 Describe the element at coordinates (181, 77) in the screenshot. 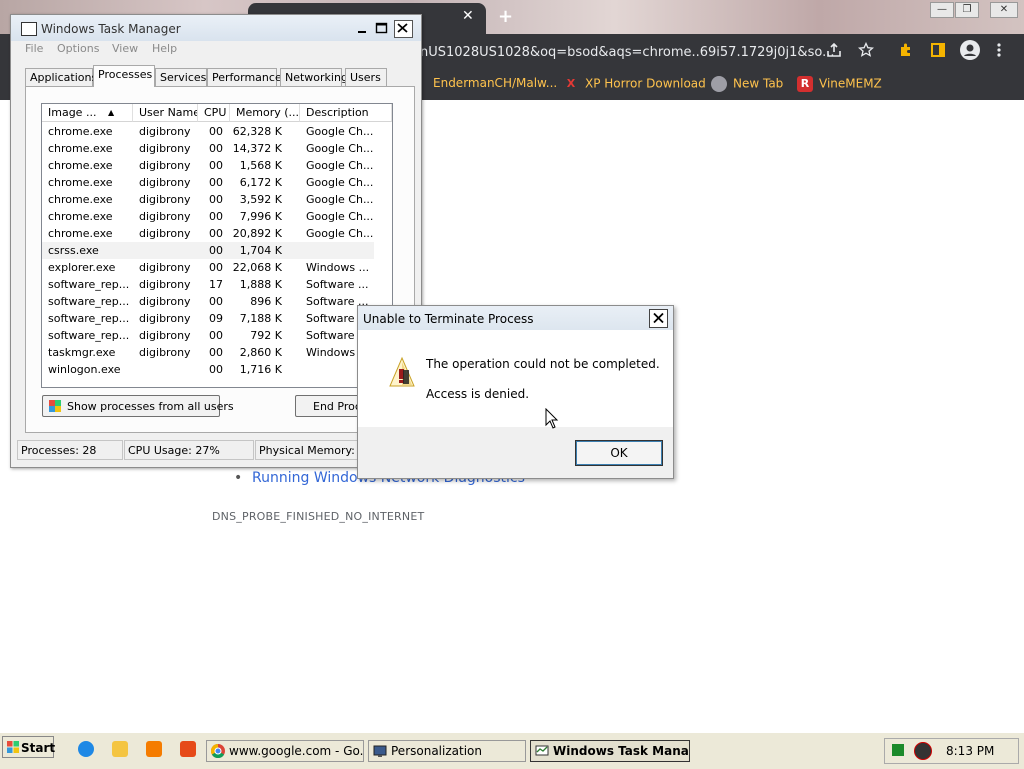

I see `tab-services: Services` at that location.